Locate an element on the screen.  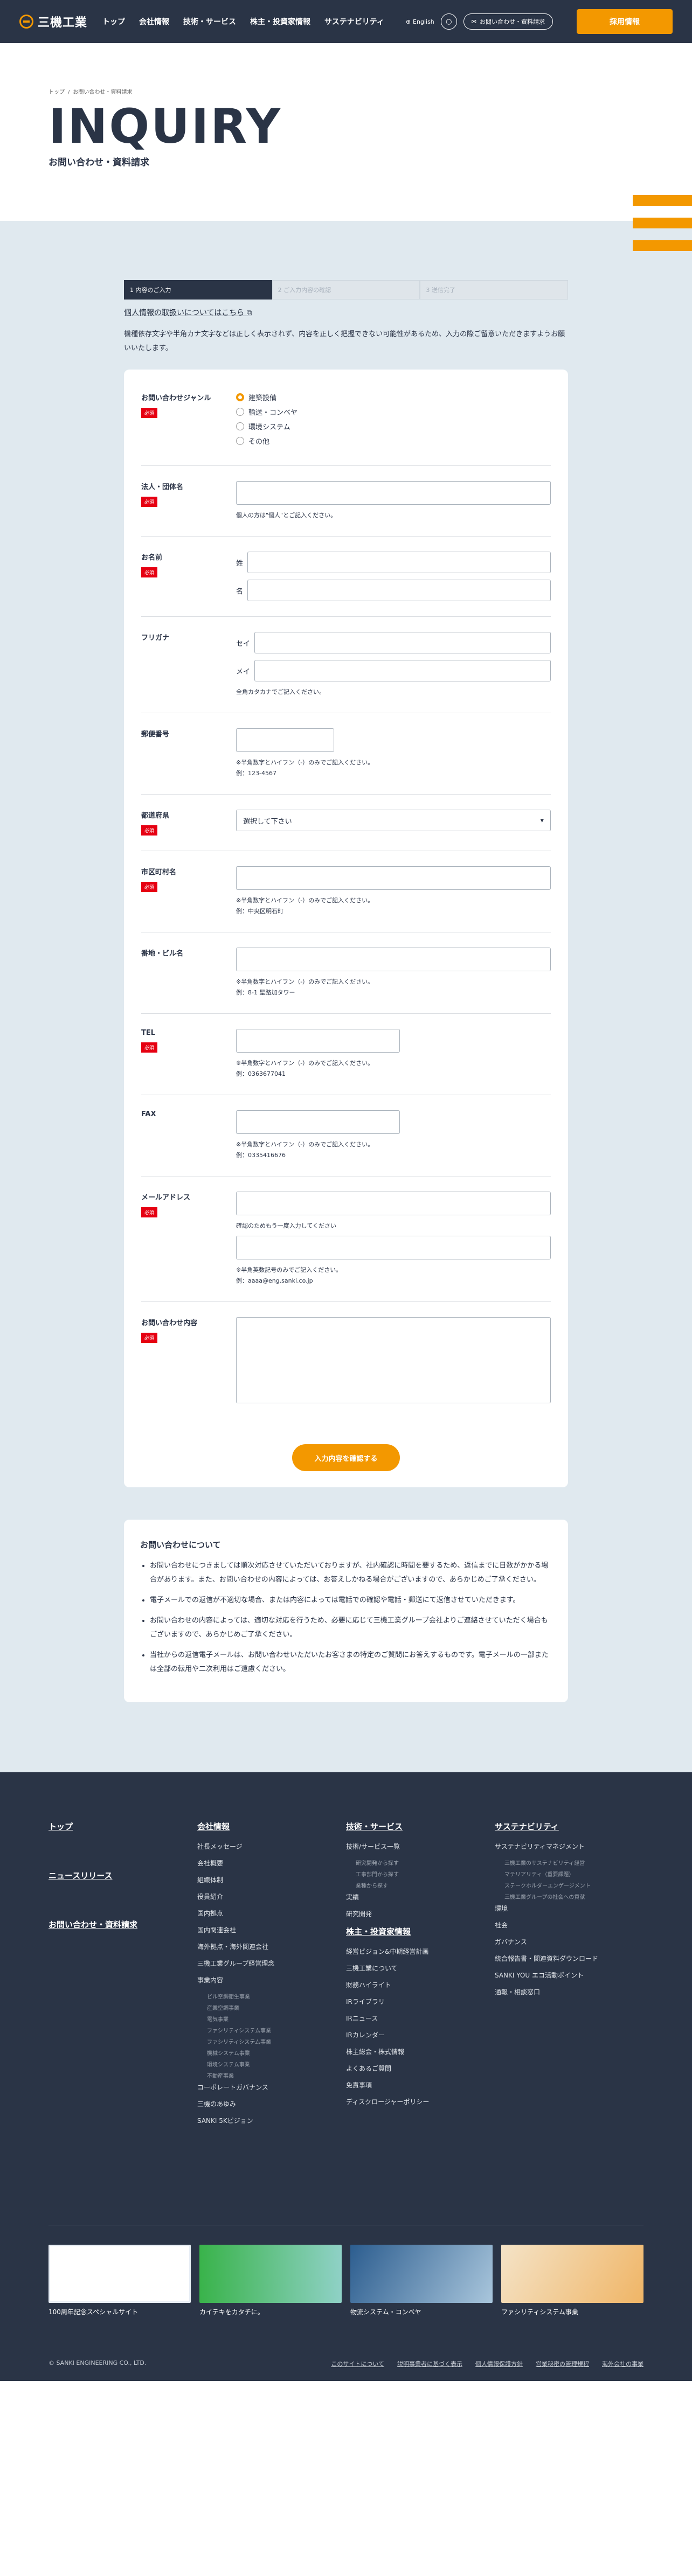
nav-technology: 技術・サービス is located at coordinates (209, 21).